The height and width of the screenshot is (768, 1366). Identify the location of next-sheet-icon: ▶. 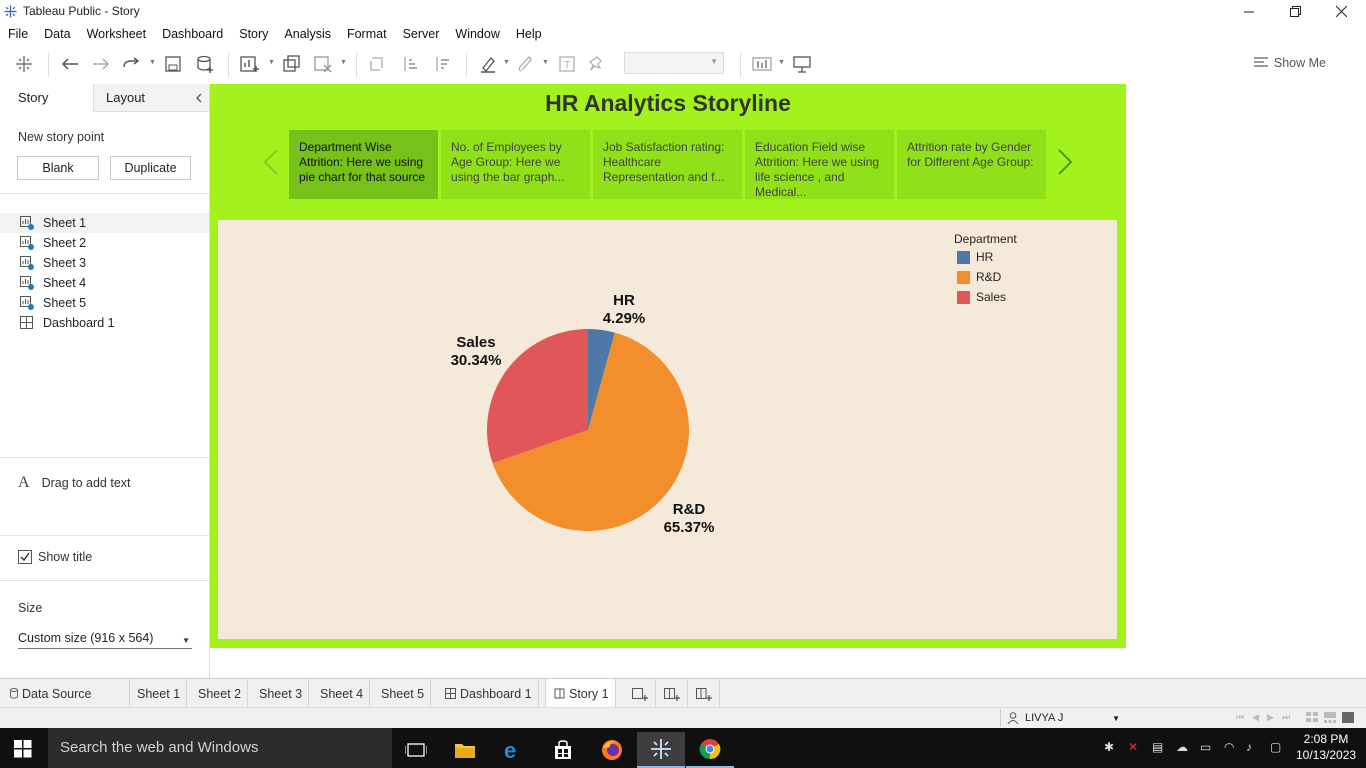
(1270, 717).